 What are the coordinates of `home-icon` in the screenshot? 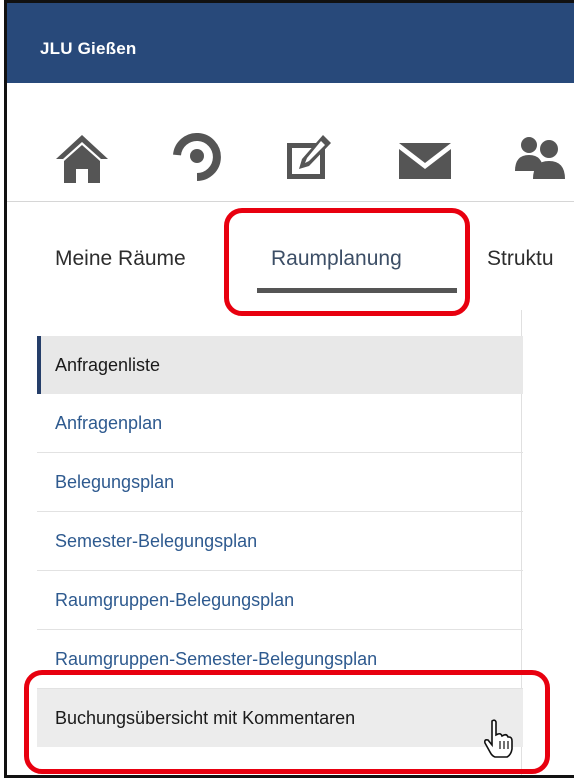 It's located at (82, 159).